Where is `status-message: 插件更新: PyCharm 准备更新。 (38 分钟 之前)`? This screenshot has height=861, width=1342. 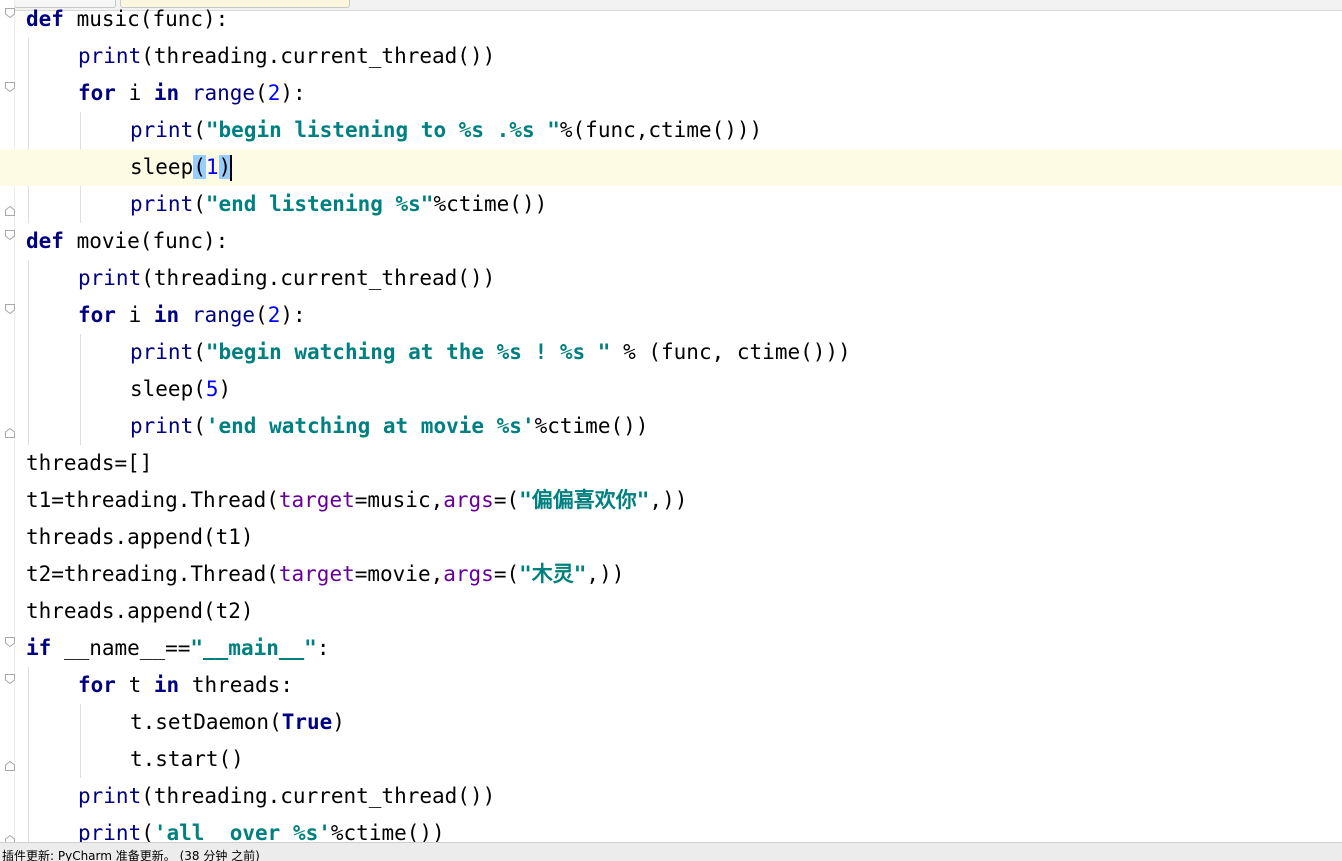 status-message: 插件更新: PyCharm 准备更新。 (38 分钟 之前) is located at coordinates (131, 855).